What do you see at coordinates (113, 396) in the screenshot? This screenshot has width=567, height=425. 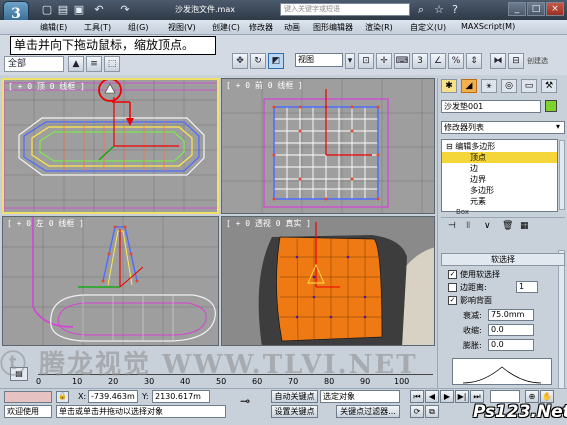 I see `x-coordinate-field: -739.463m` at bounding box center [113, 396].